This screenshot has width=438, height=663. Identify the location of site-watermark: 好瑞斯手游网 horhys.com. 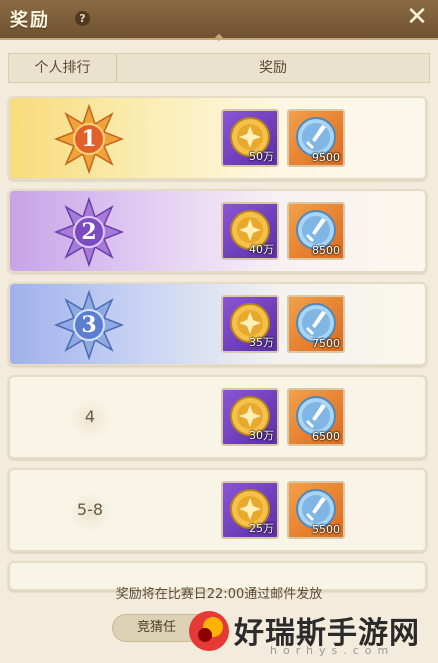
(310, 629).